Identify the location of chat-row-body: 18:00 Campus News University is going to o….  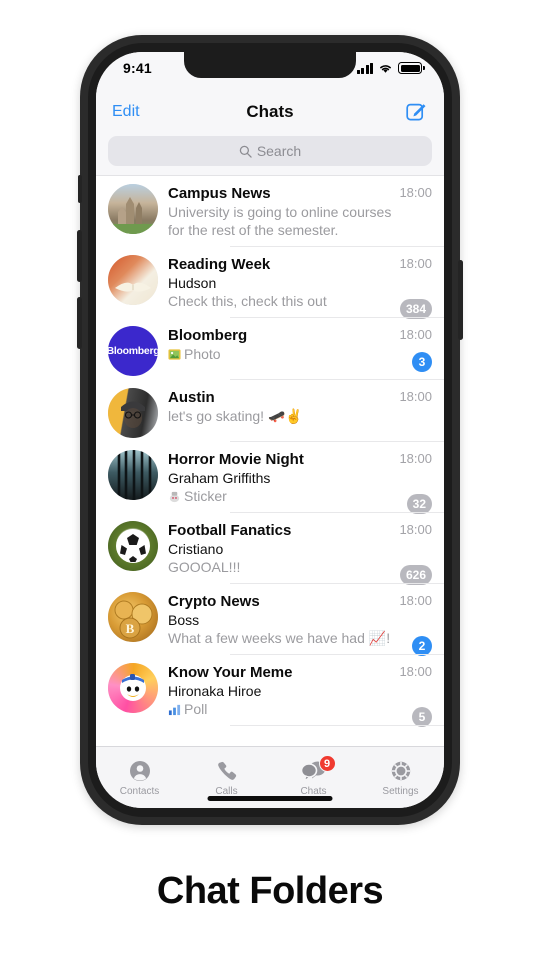
(301, 215).